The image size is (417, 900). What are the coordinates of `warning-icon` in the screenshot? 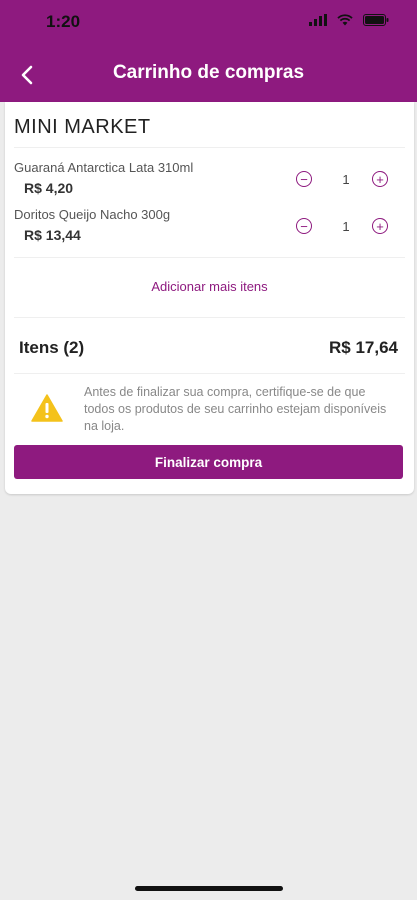 It's located at (47, 408).